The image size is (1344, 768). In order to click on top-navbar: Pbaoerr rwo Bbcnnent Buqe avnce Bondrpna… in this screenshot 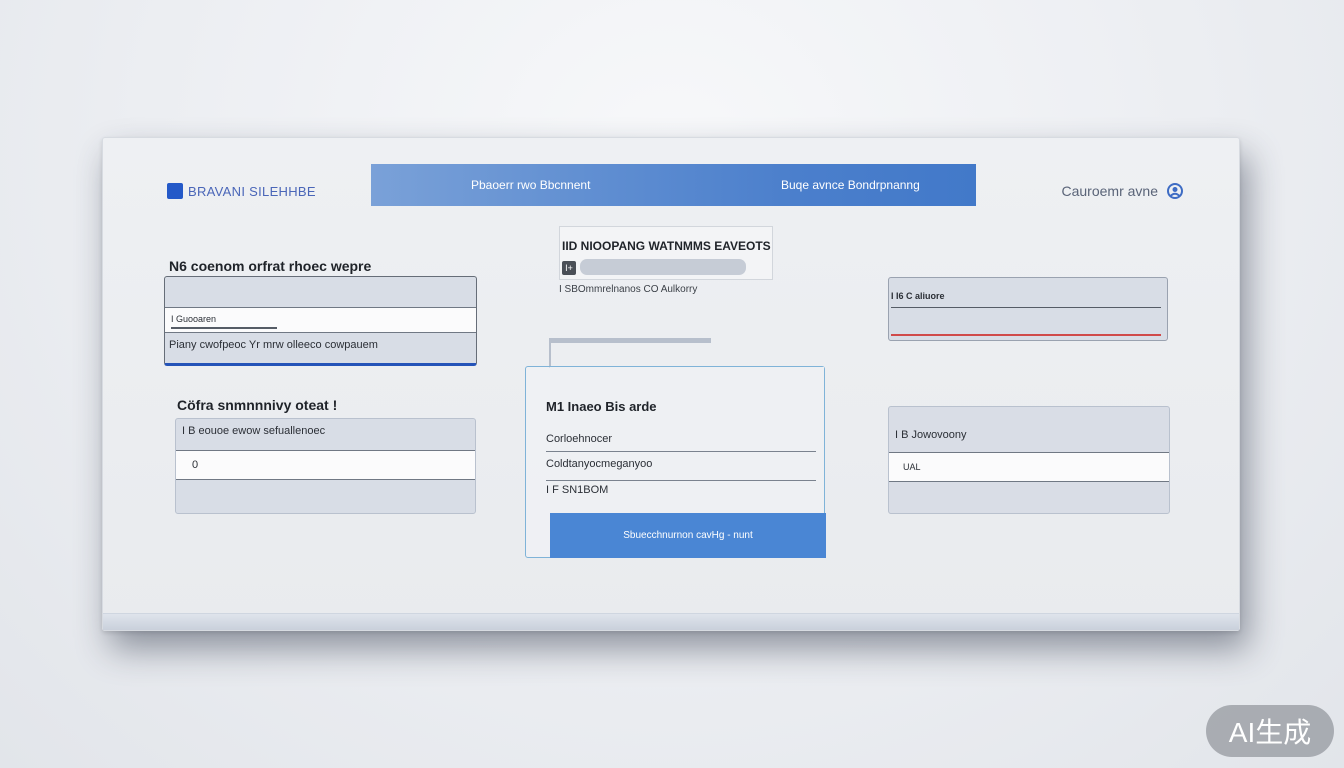, I will do `click(673, 185)`.